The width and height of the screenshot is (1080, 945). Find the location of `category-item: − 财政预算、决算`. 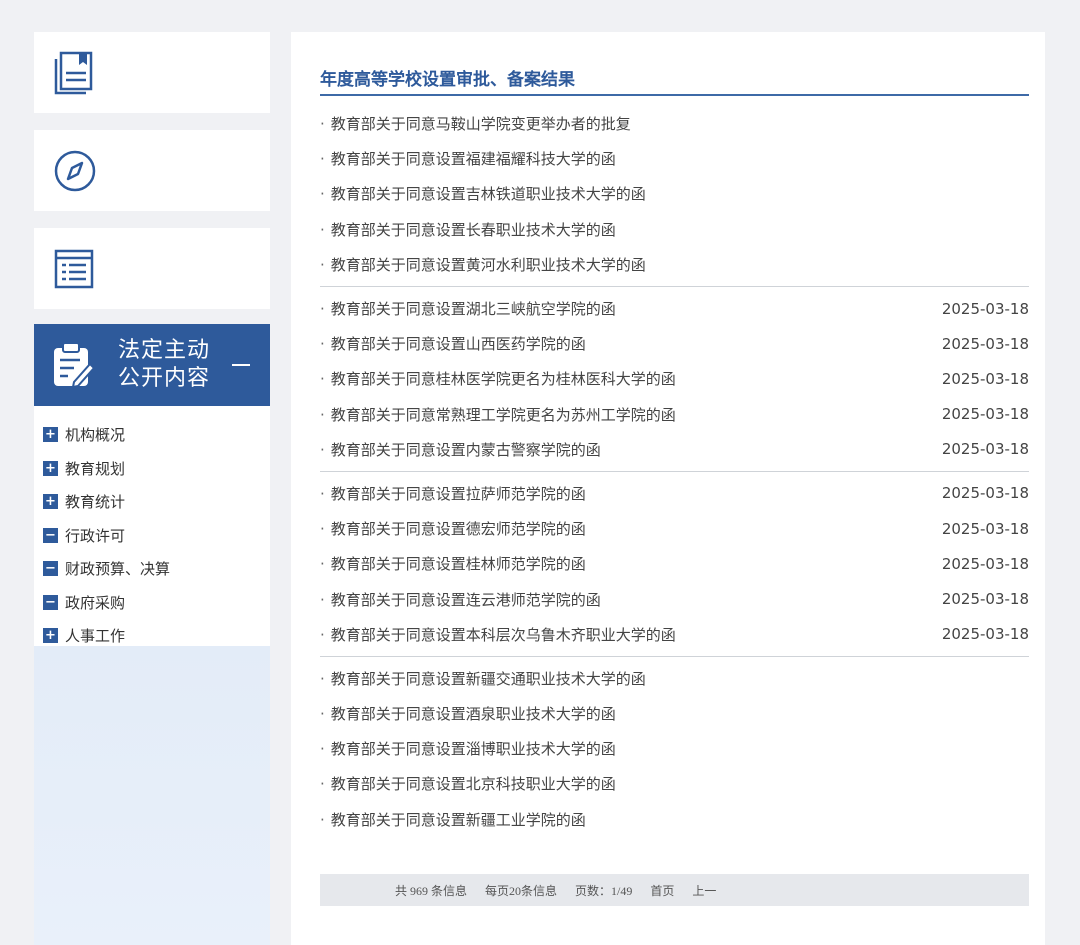

category-item: − 财政预算、决算 is located at coordinates (152, 569).